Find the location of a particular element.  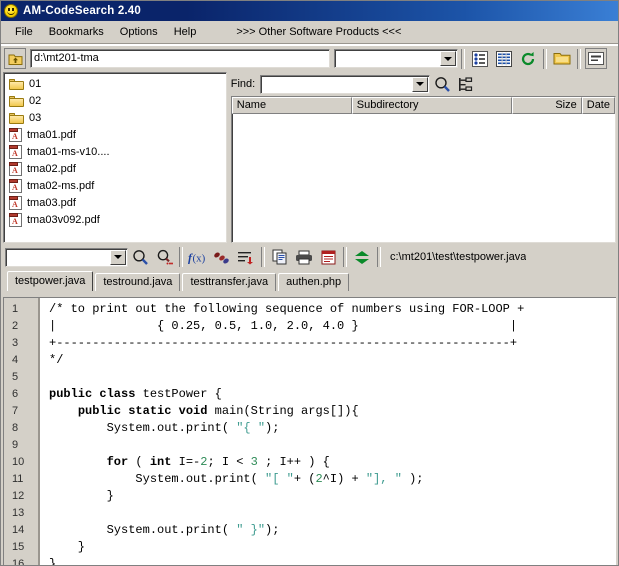

window-title: AM-CodeSearch 2.40 is located at coordinates (82, 11).